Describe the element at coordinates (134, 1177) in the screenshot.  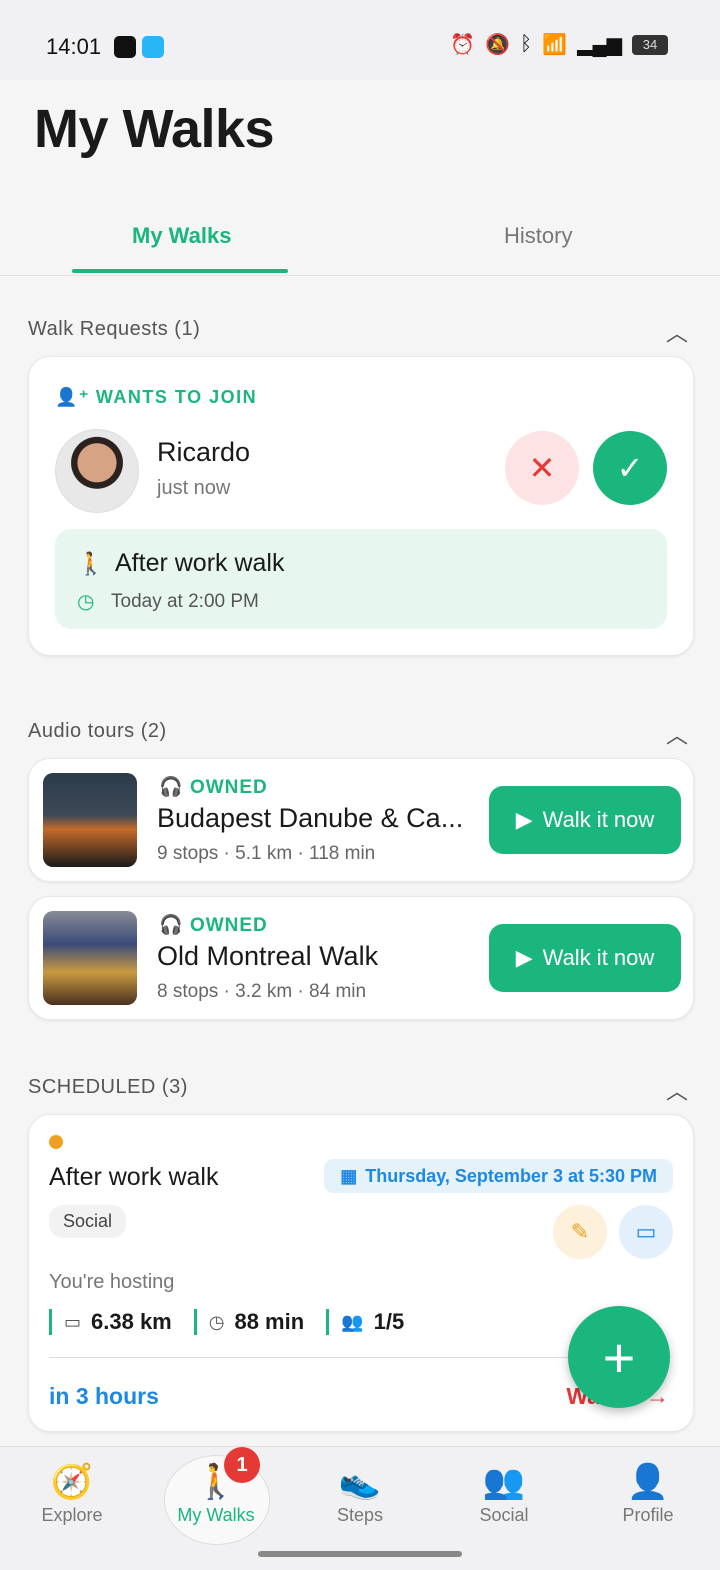
I see `scheduled-walk-title: After work walk` at that location.